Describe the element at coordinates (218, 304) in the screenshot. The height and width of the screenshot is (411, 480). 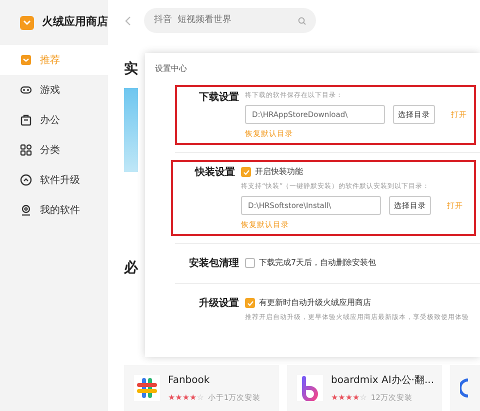
I see `setting-label: 升级设置` at that location.